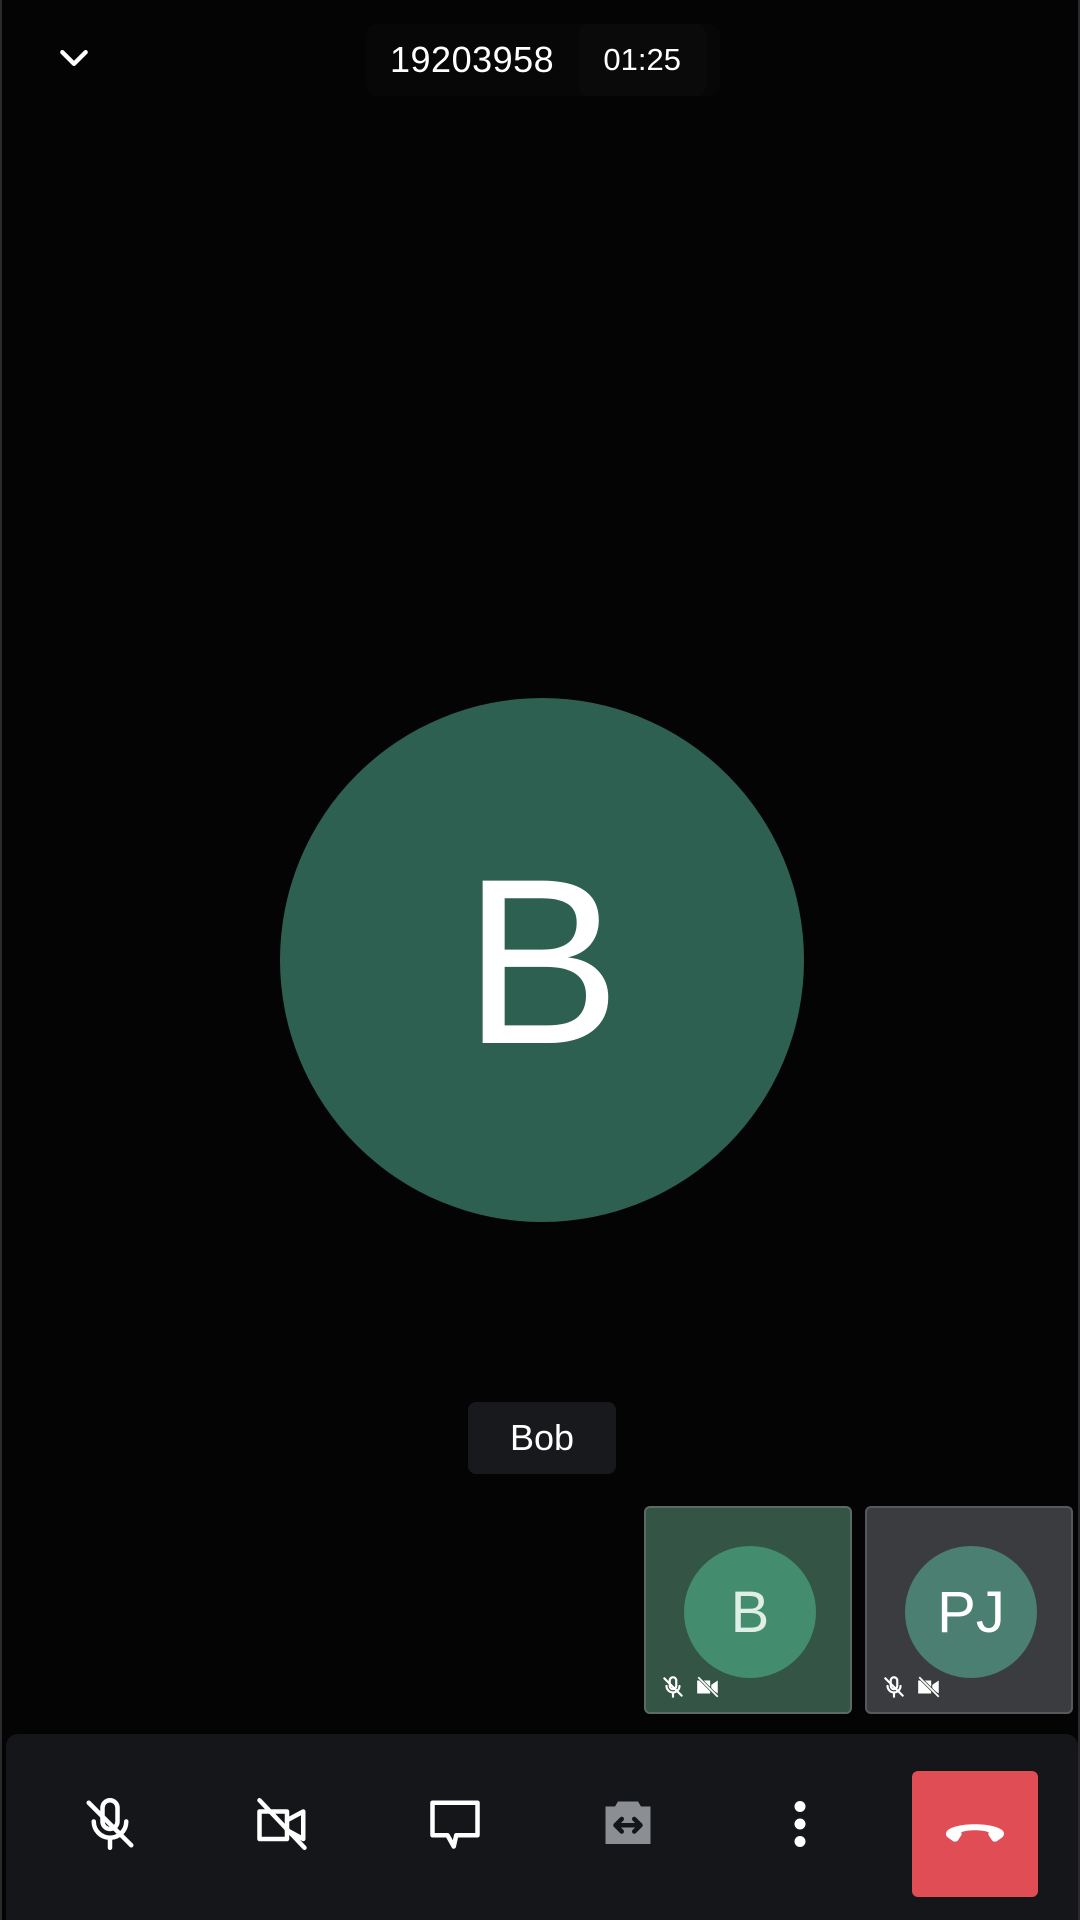 The height and width of the screenshot is (1920, 1080). I want to click on main-speaker-avatar: B, so click(542, 960).